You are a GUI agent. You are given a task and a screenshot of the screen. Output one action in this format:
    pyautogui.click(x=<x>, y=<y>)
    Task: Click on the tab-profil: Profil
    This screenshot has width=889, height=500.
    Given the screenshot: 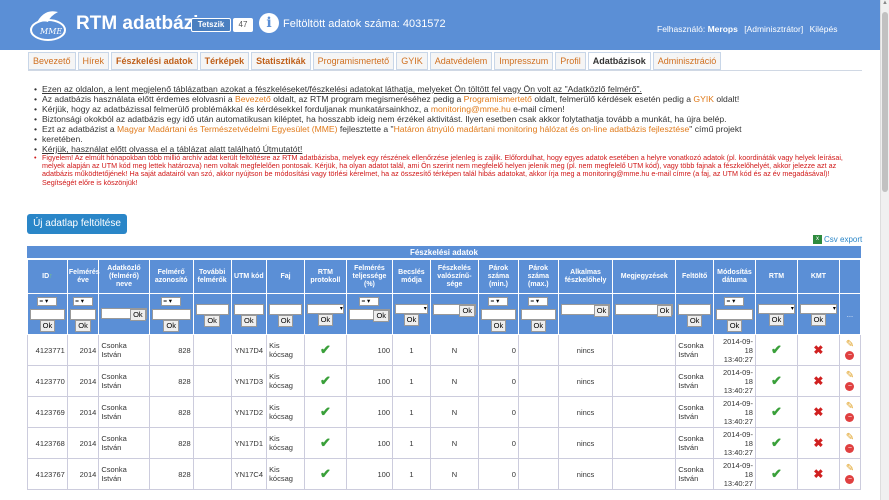 What is the action you would take?
    pyautogui.click(x=570, y=61)
    